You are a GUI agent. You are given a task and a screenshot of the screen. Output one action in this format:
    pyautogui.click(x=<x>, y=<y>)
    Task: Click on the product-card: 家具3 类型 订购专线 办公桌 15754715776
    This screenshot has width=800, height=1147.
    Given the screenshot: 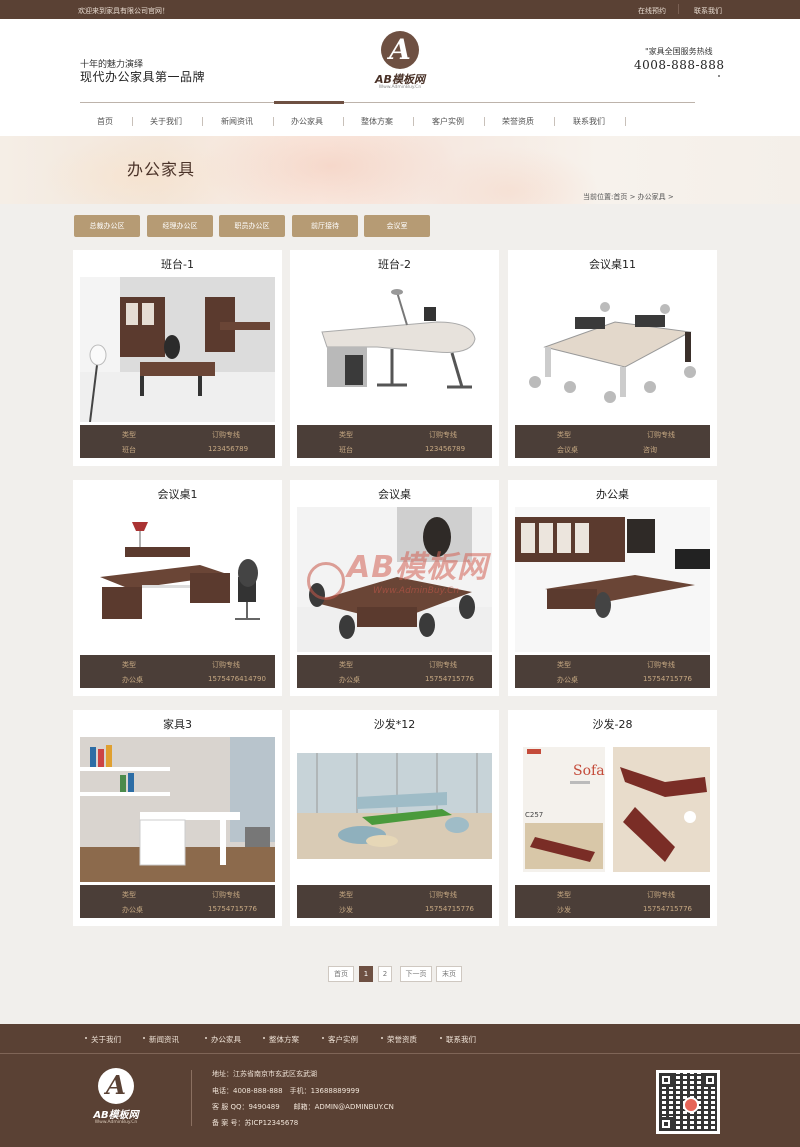 What is the action you would take?
    pyautogui.click(x=177, y=818)
    